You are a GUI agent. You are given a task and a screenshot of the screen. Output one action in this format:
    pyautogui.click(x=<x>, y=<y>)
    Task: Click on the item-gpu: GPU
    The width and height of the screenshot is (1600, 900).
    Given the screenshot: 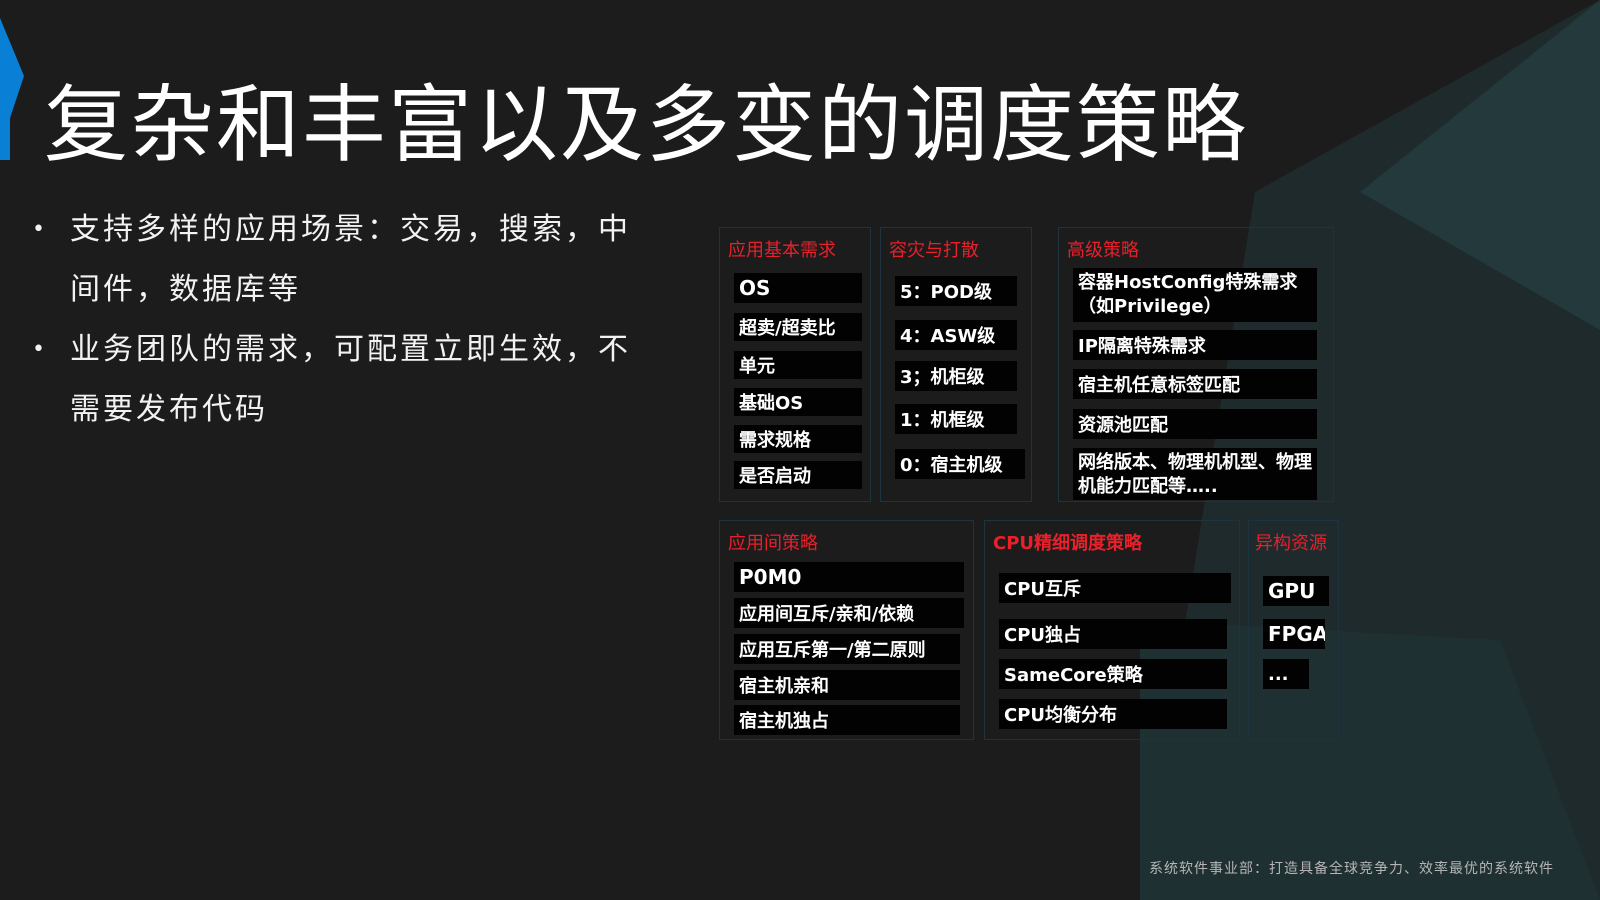 What is the action you would take?
    pyautogui.click(x=1296, y=591)
    